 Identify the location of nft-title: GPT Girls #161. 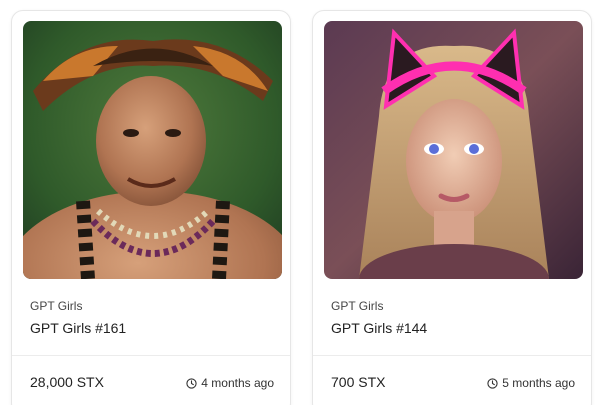
(78, 328).